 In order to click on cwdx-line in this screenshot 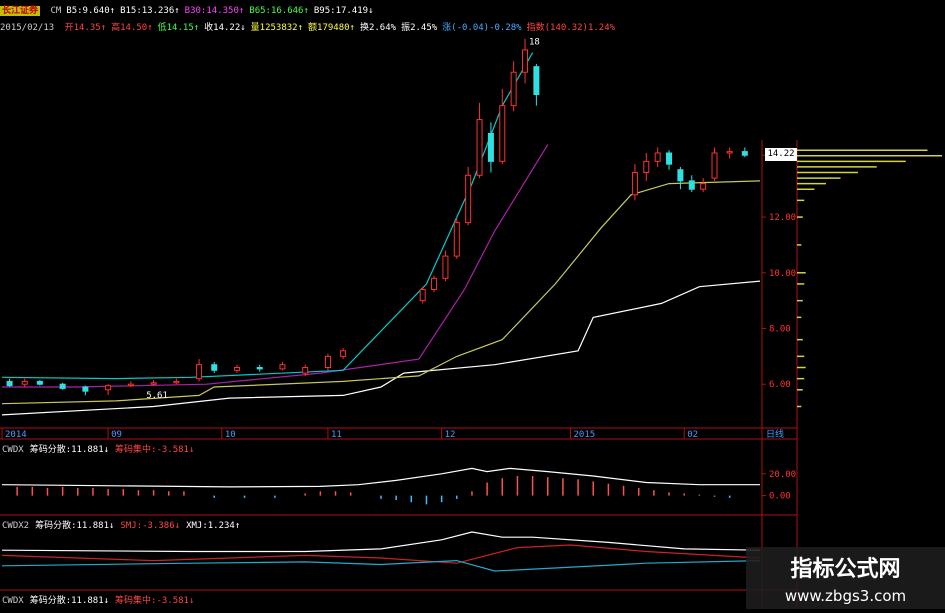, I will do `click(380, 477)`.